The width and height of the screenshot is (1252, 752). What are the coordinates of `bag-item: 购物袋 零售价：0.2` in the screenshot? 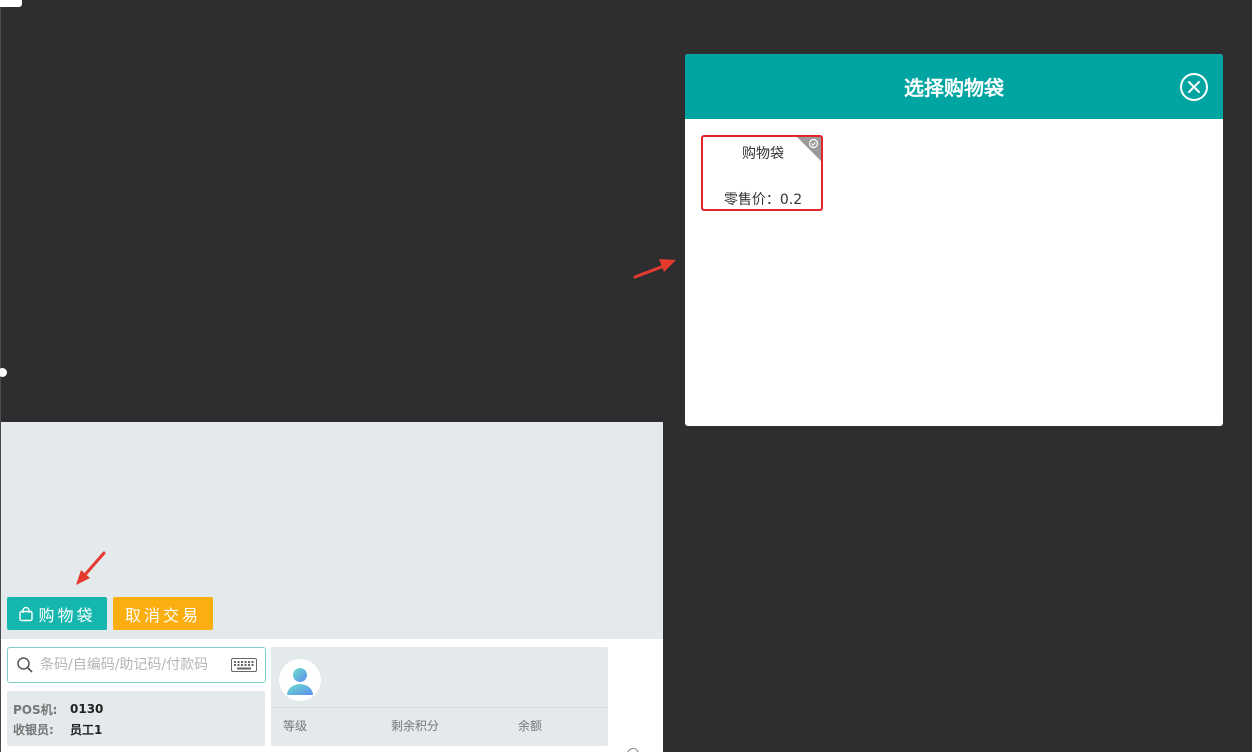 It's located at (762, 173).